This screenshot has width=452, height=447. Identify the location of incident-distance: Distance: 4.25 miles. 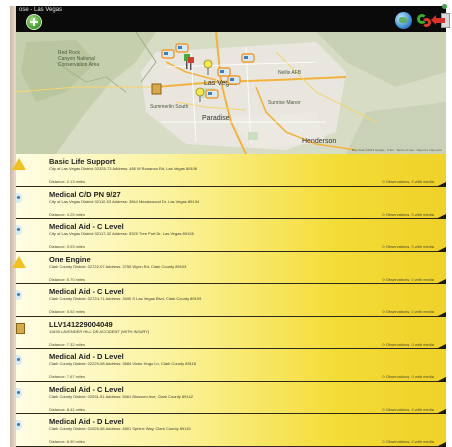
(67, 214).